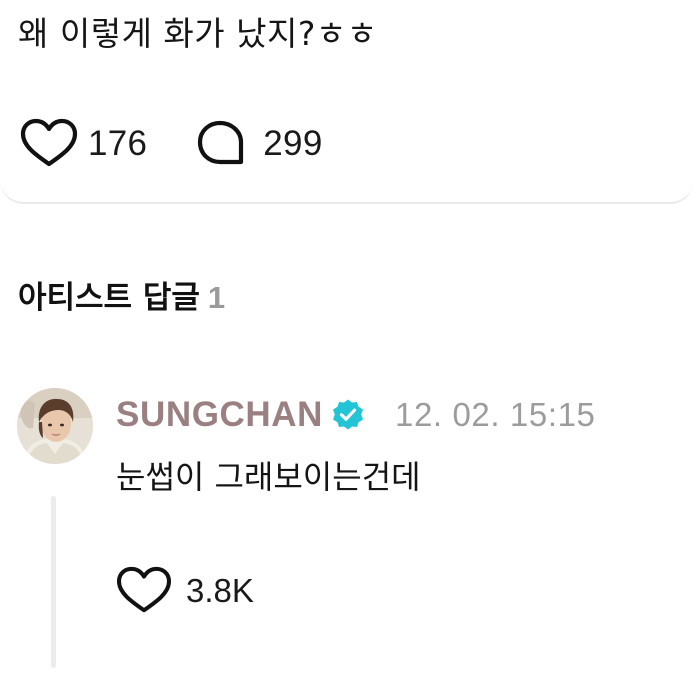  Describe the element at coordinates (348, 415) in the screenshot. I see `verified-badge-icon` at that location.